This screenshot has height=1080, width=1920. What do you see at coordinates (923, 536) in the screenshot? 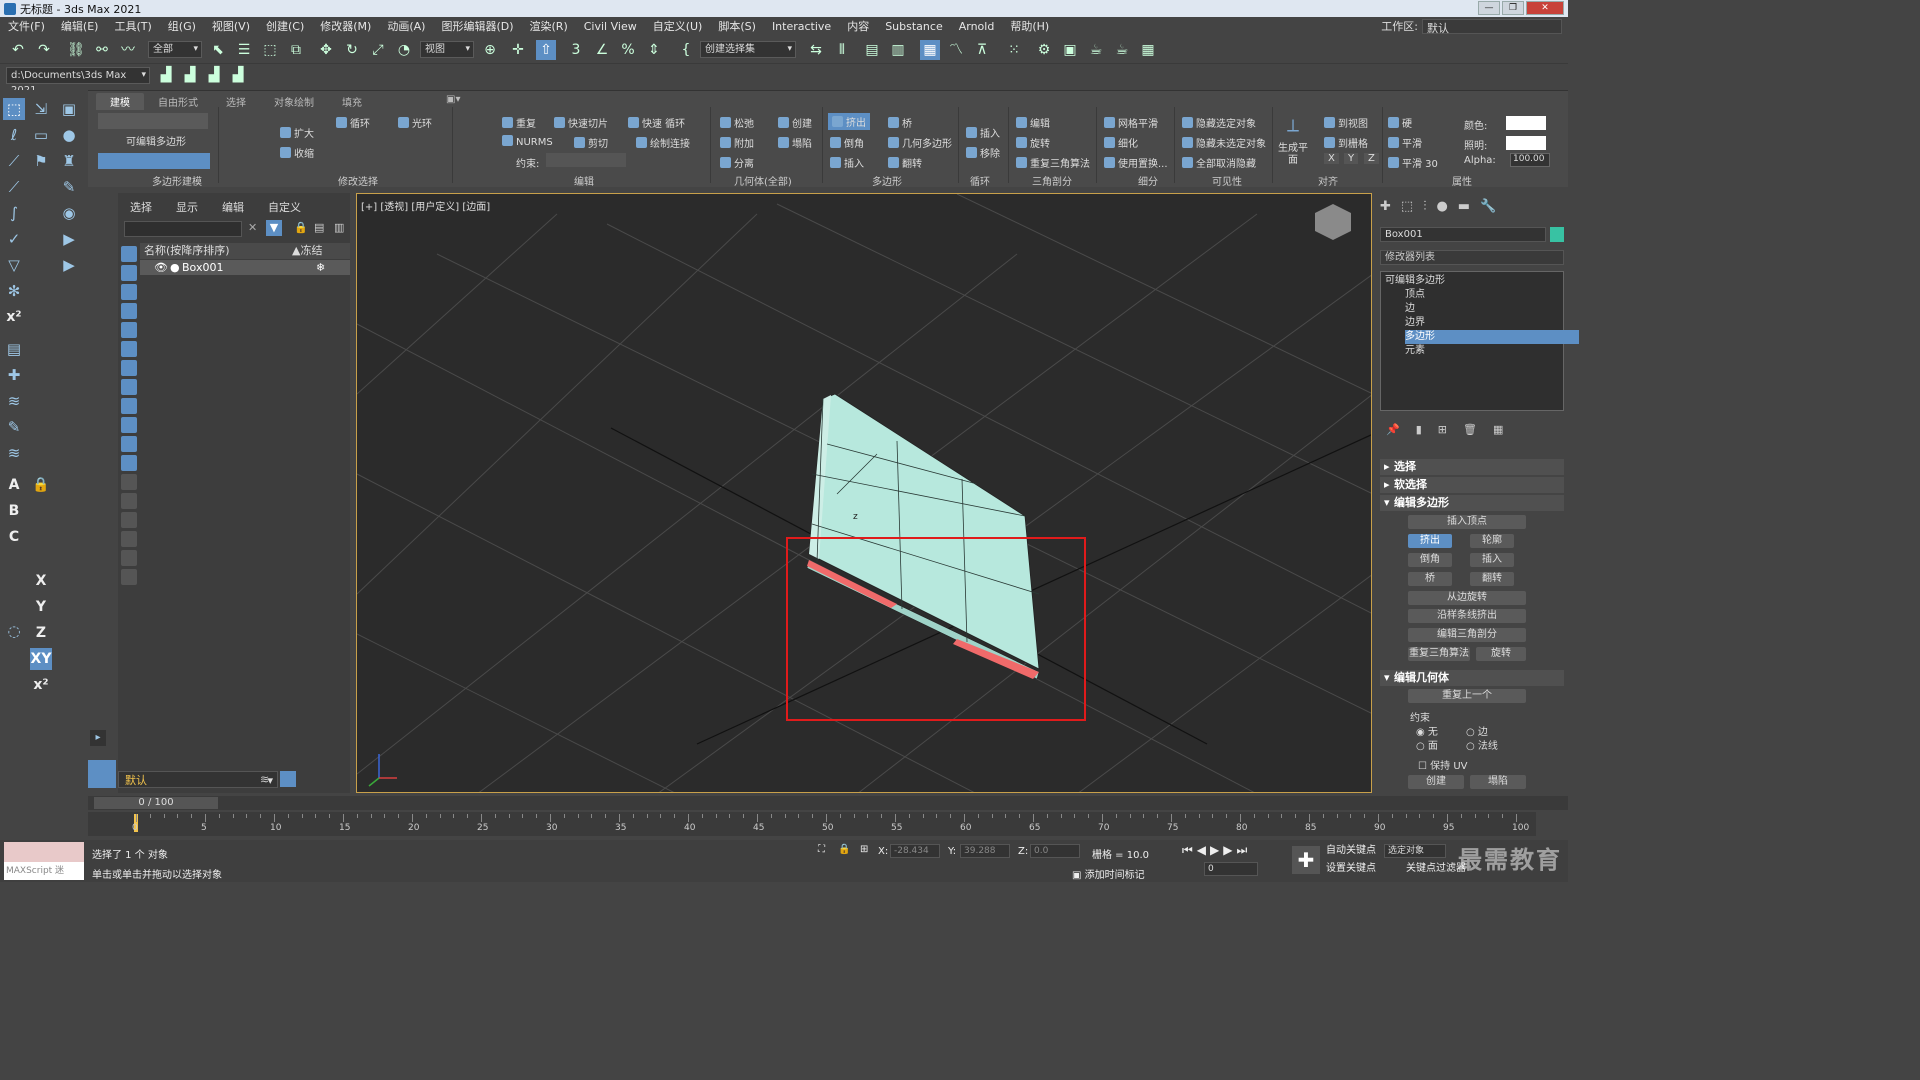
I see `box001-mesh: z` at bounding box center [923, 536].